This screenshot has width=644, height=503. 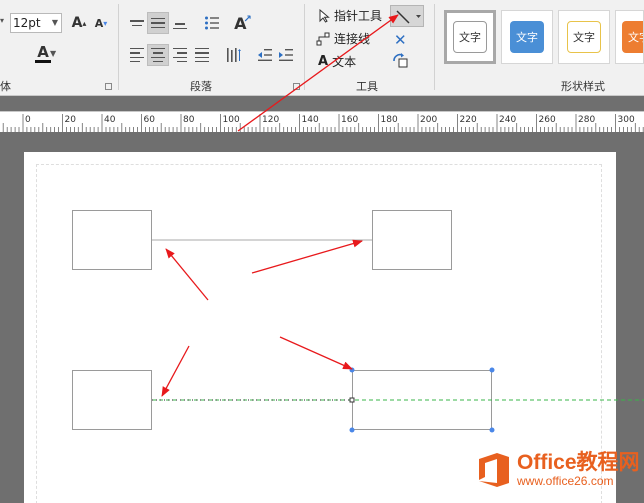 I want to click on handle-bottom-left, so click(x=352, y=430).